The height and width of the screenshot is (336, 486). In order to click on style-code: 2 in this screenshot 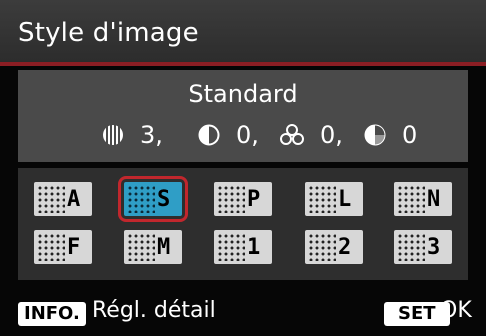, I will do `click(345, 247)`.